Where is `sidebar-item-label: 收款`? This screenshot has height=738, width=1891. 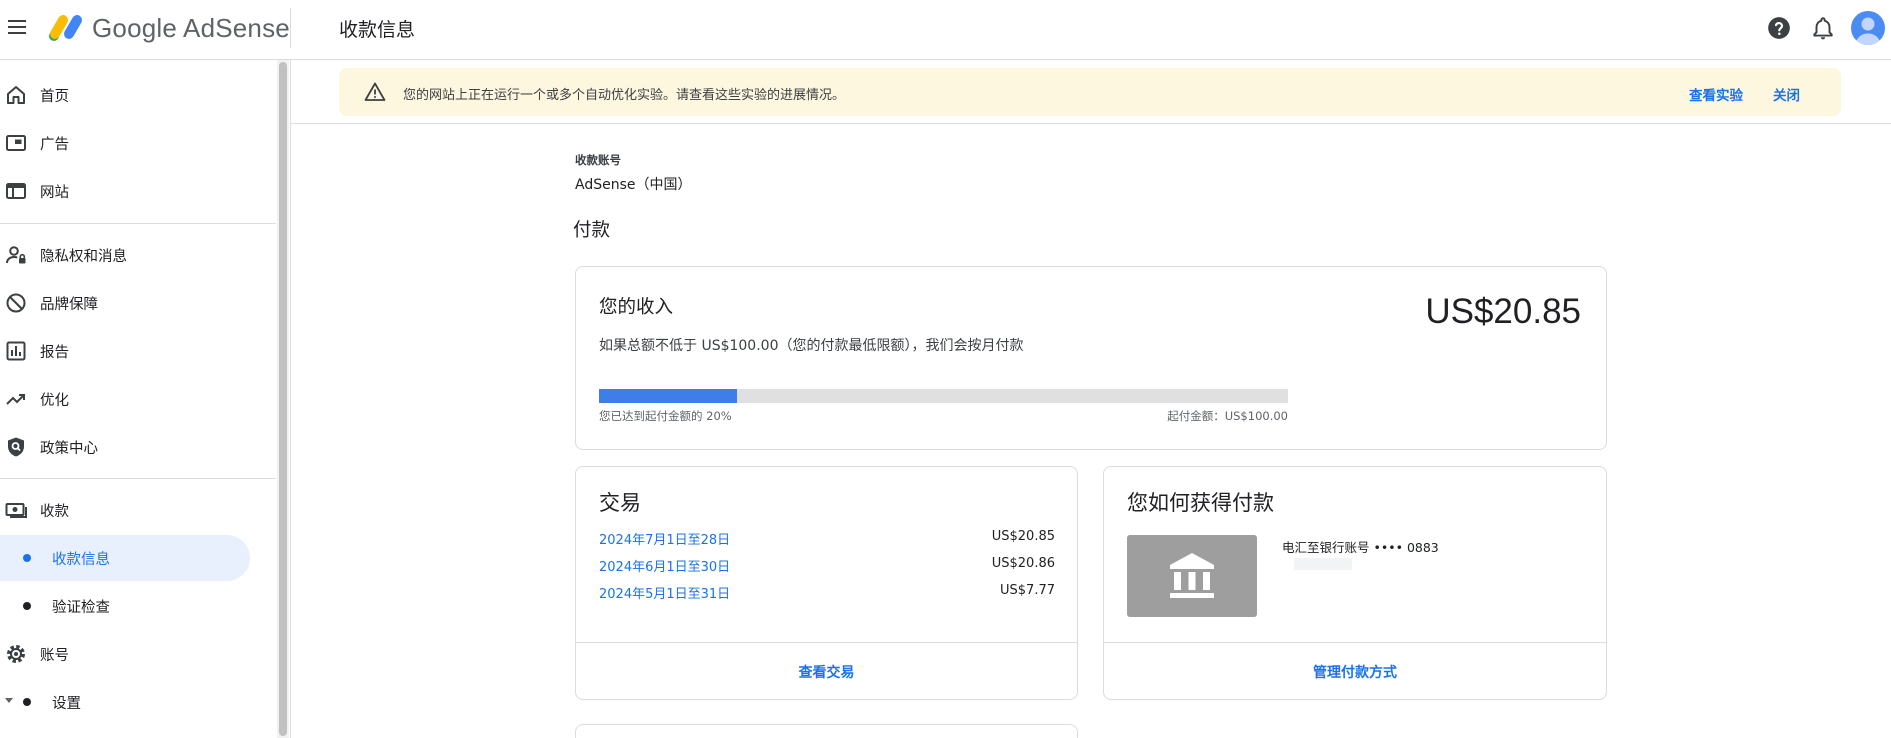 sidebar-item-label: 收款 is located at coordinates (54, 512).